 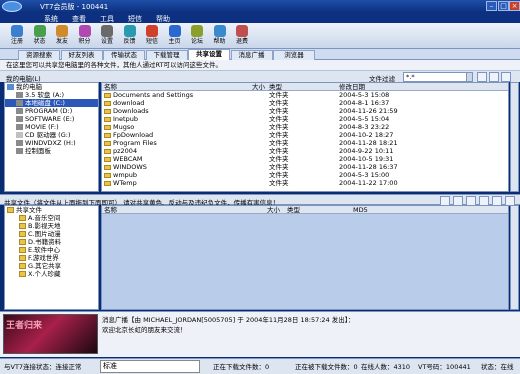 I want to click on file-row: wmpub 文件夹 2004-5-3 15:00, so click(x=305, y=175).